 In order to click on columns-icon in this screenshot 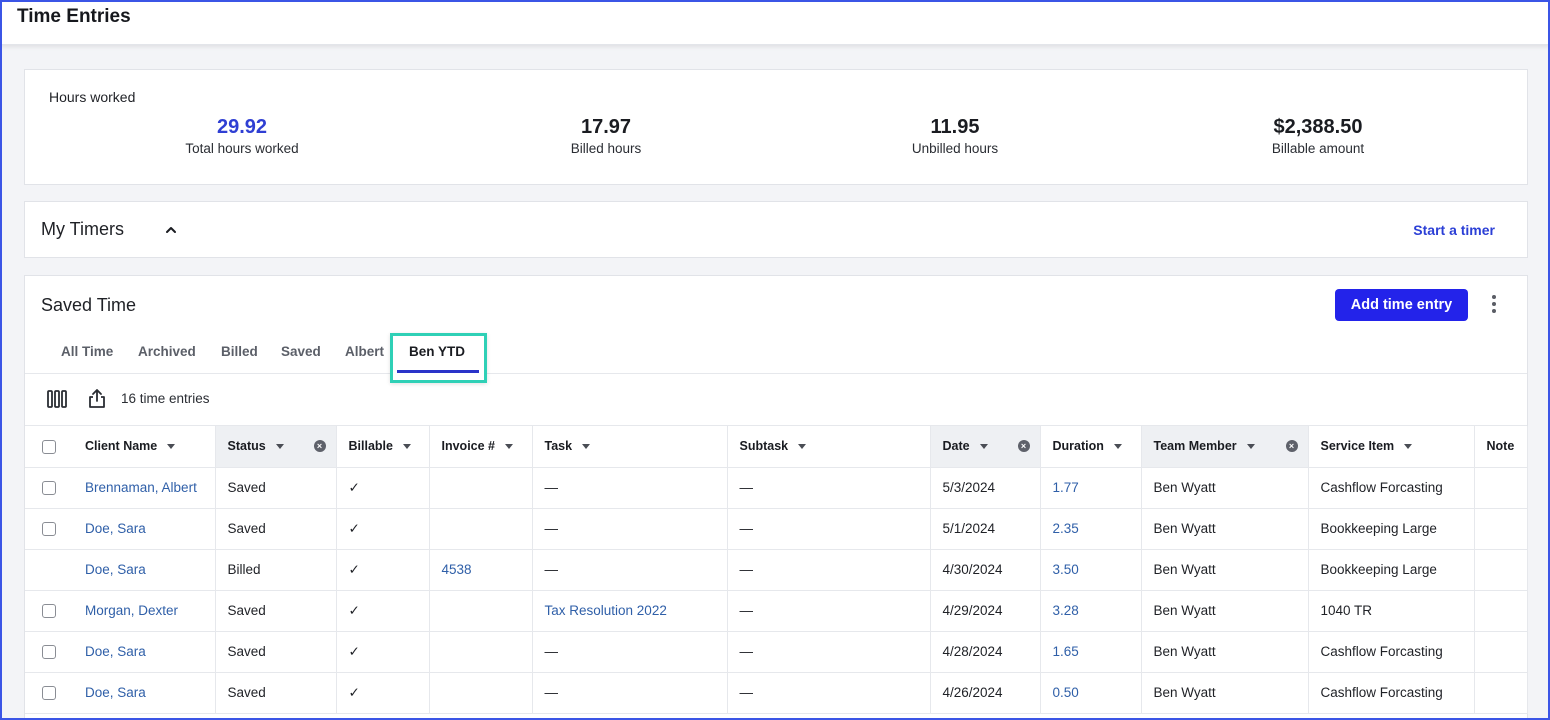, I will do `click(57, 399)`.